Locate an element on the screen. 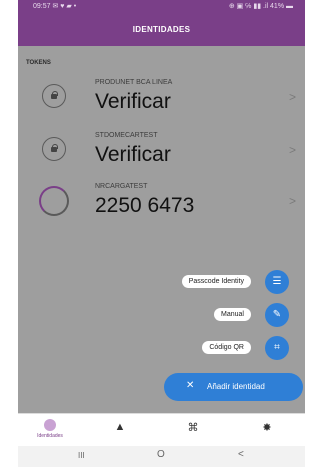 Image resolution: width=320 pixels, height=467 pixels. bell-icon: ▲ is located at coordinates (120, 427).